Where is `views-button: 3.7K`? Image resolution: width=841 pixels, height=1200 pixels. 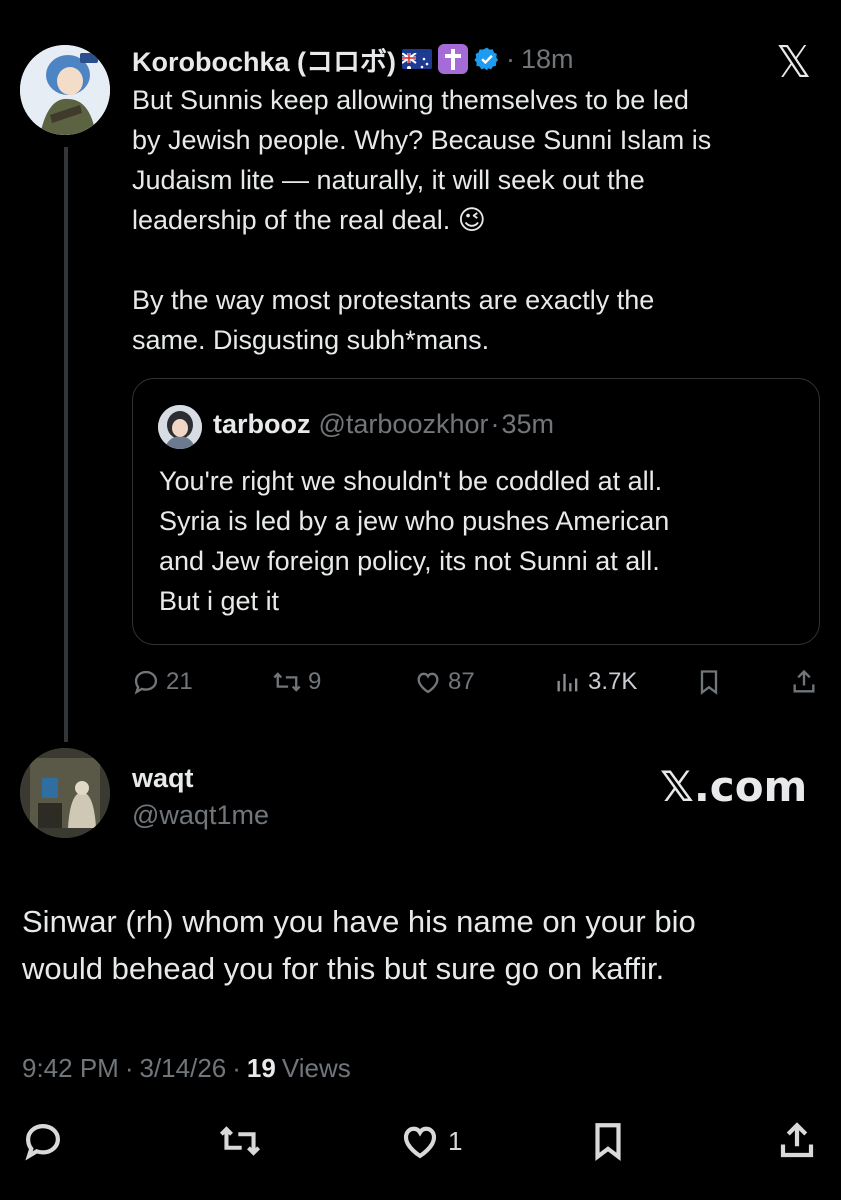
views-button: 3.7K is located at coordinates (595, 682).